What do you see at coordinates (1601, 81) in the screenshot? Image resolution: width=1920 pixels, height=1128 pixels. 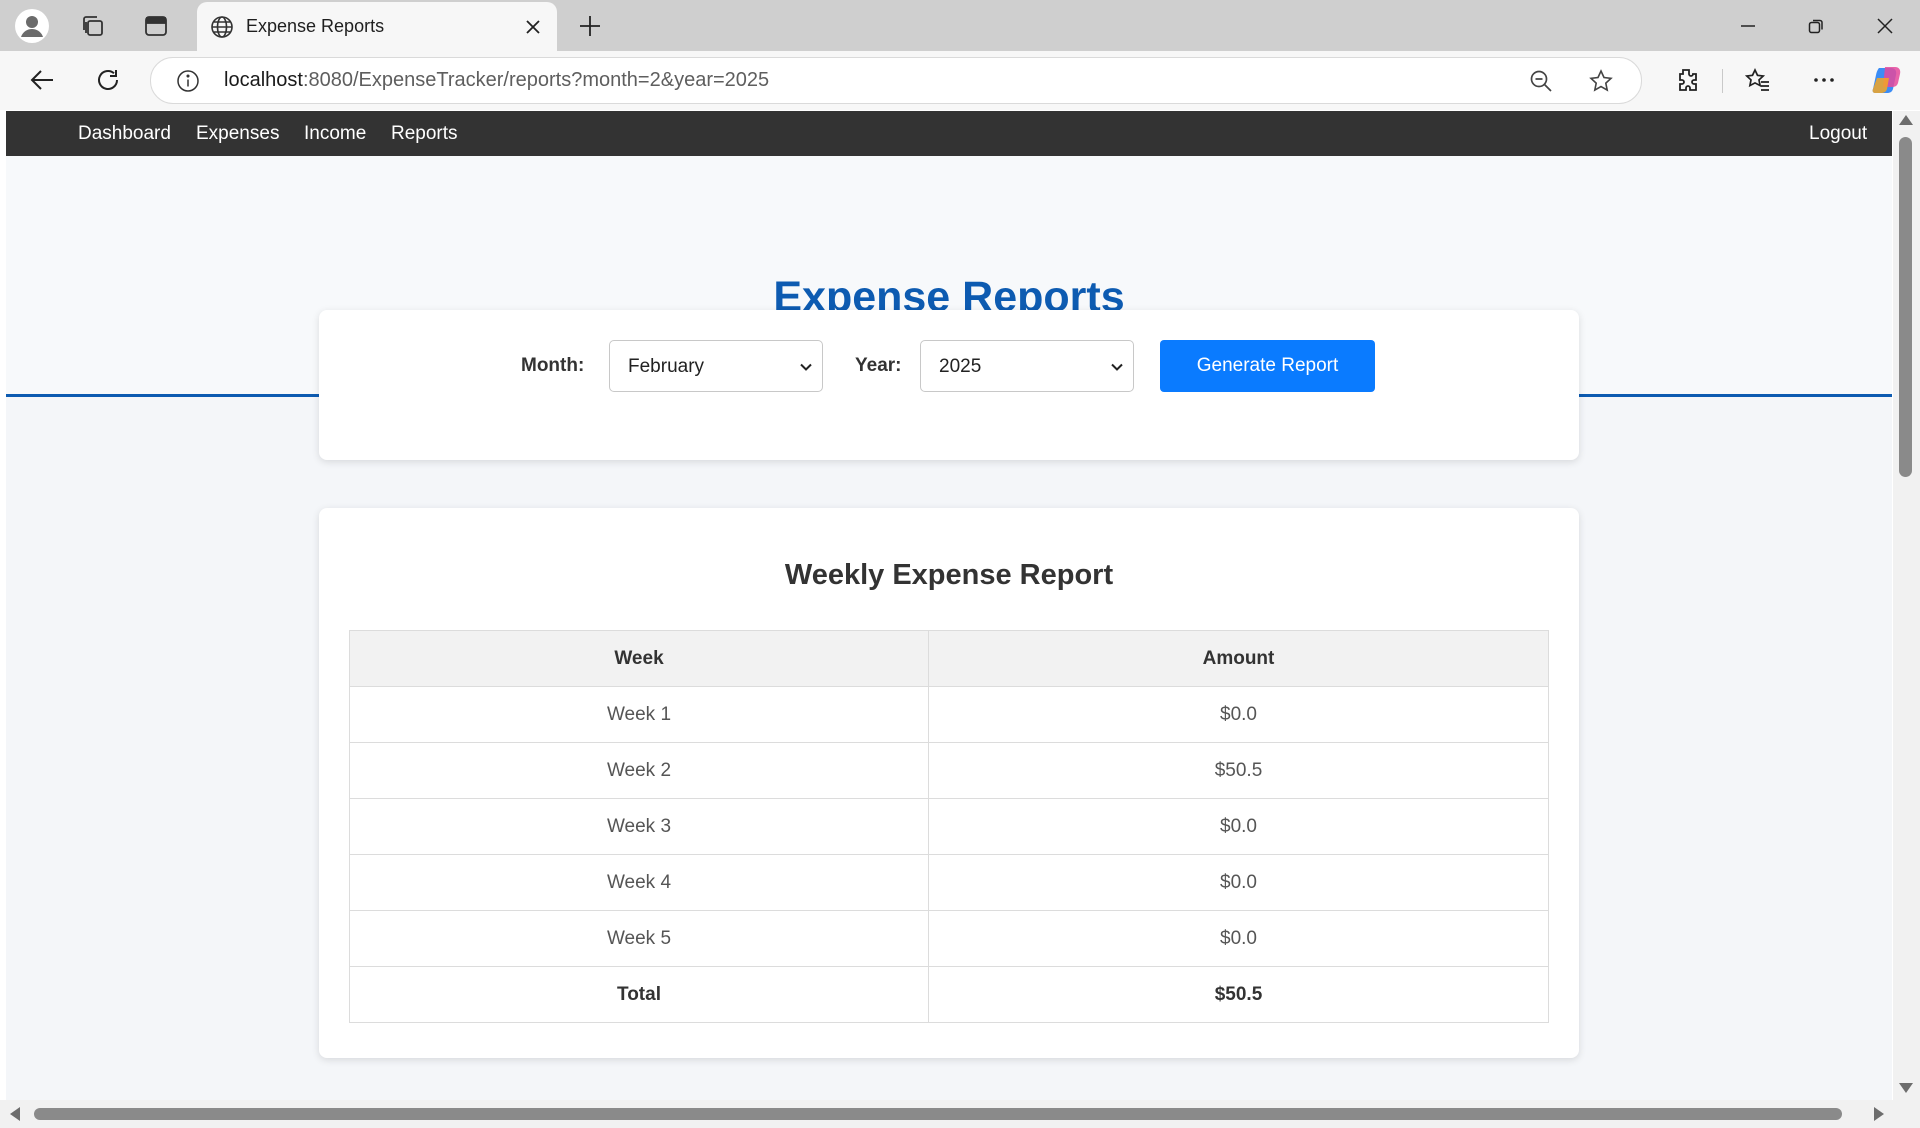 I see `favorite-star-icon` at bounding box center [1601, 81].